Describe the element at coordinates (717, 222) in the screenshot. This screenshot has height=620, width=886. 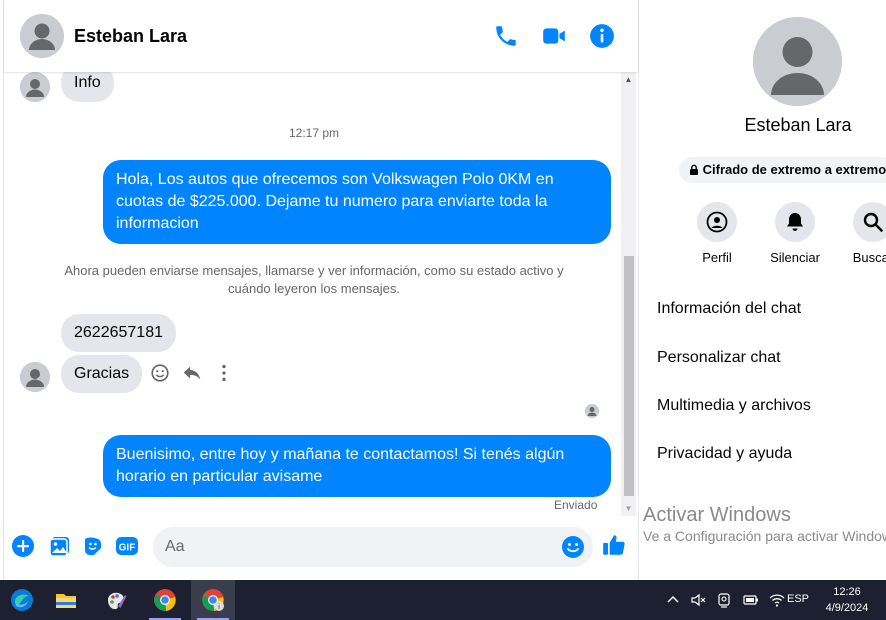
I see `profile-icon` at that location.